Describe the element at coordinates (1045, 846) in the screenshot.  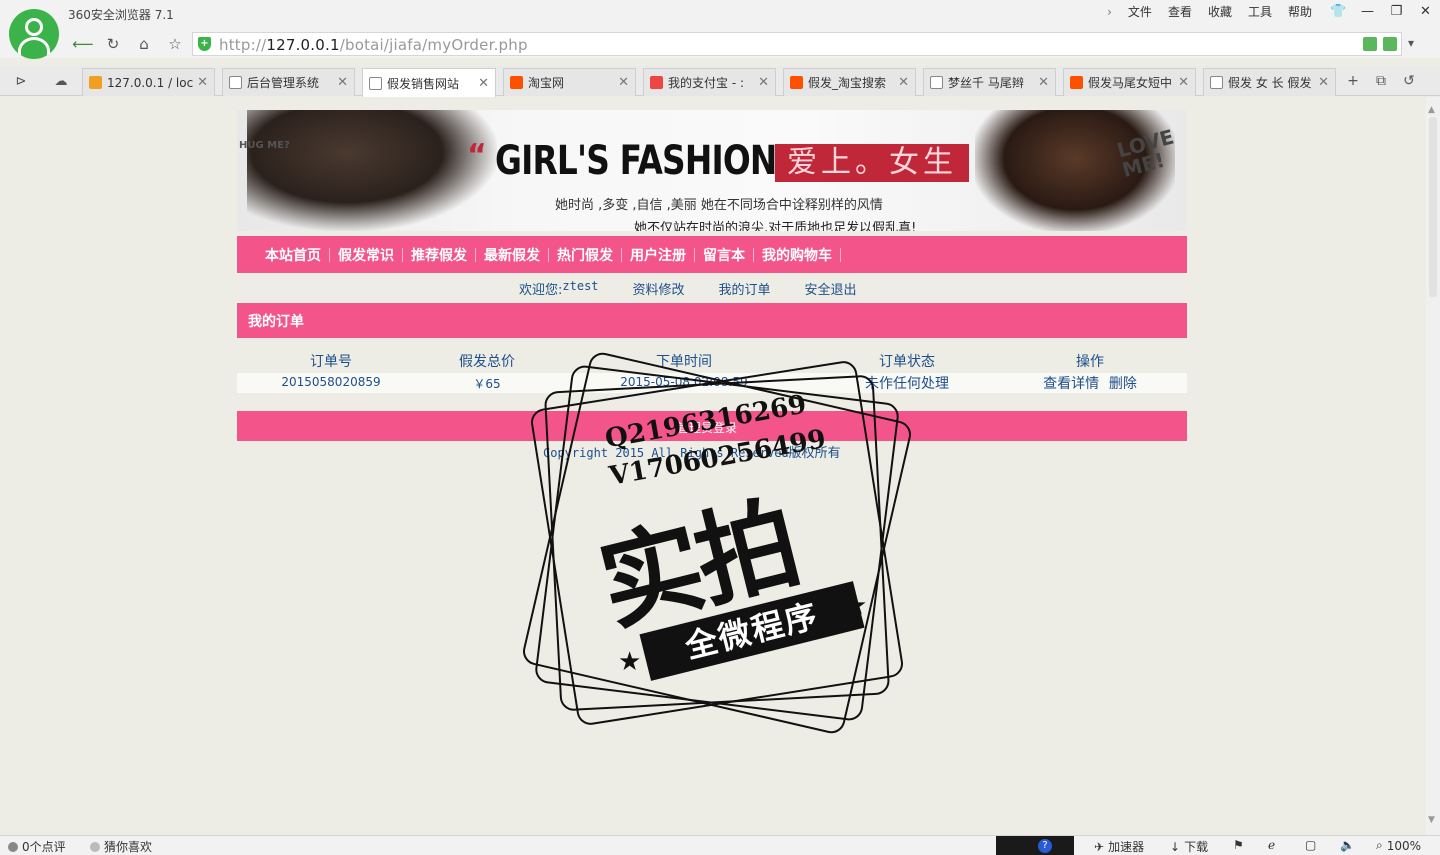
I see `help-icon: ?` at that location.